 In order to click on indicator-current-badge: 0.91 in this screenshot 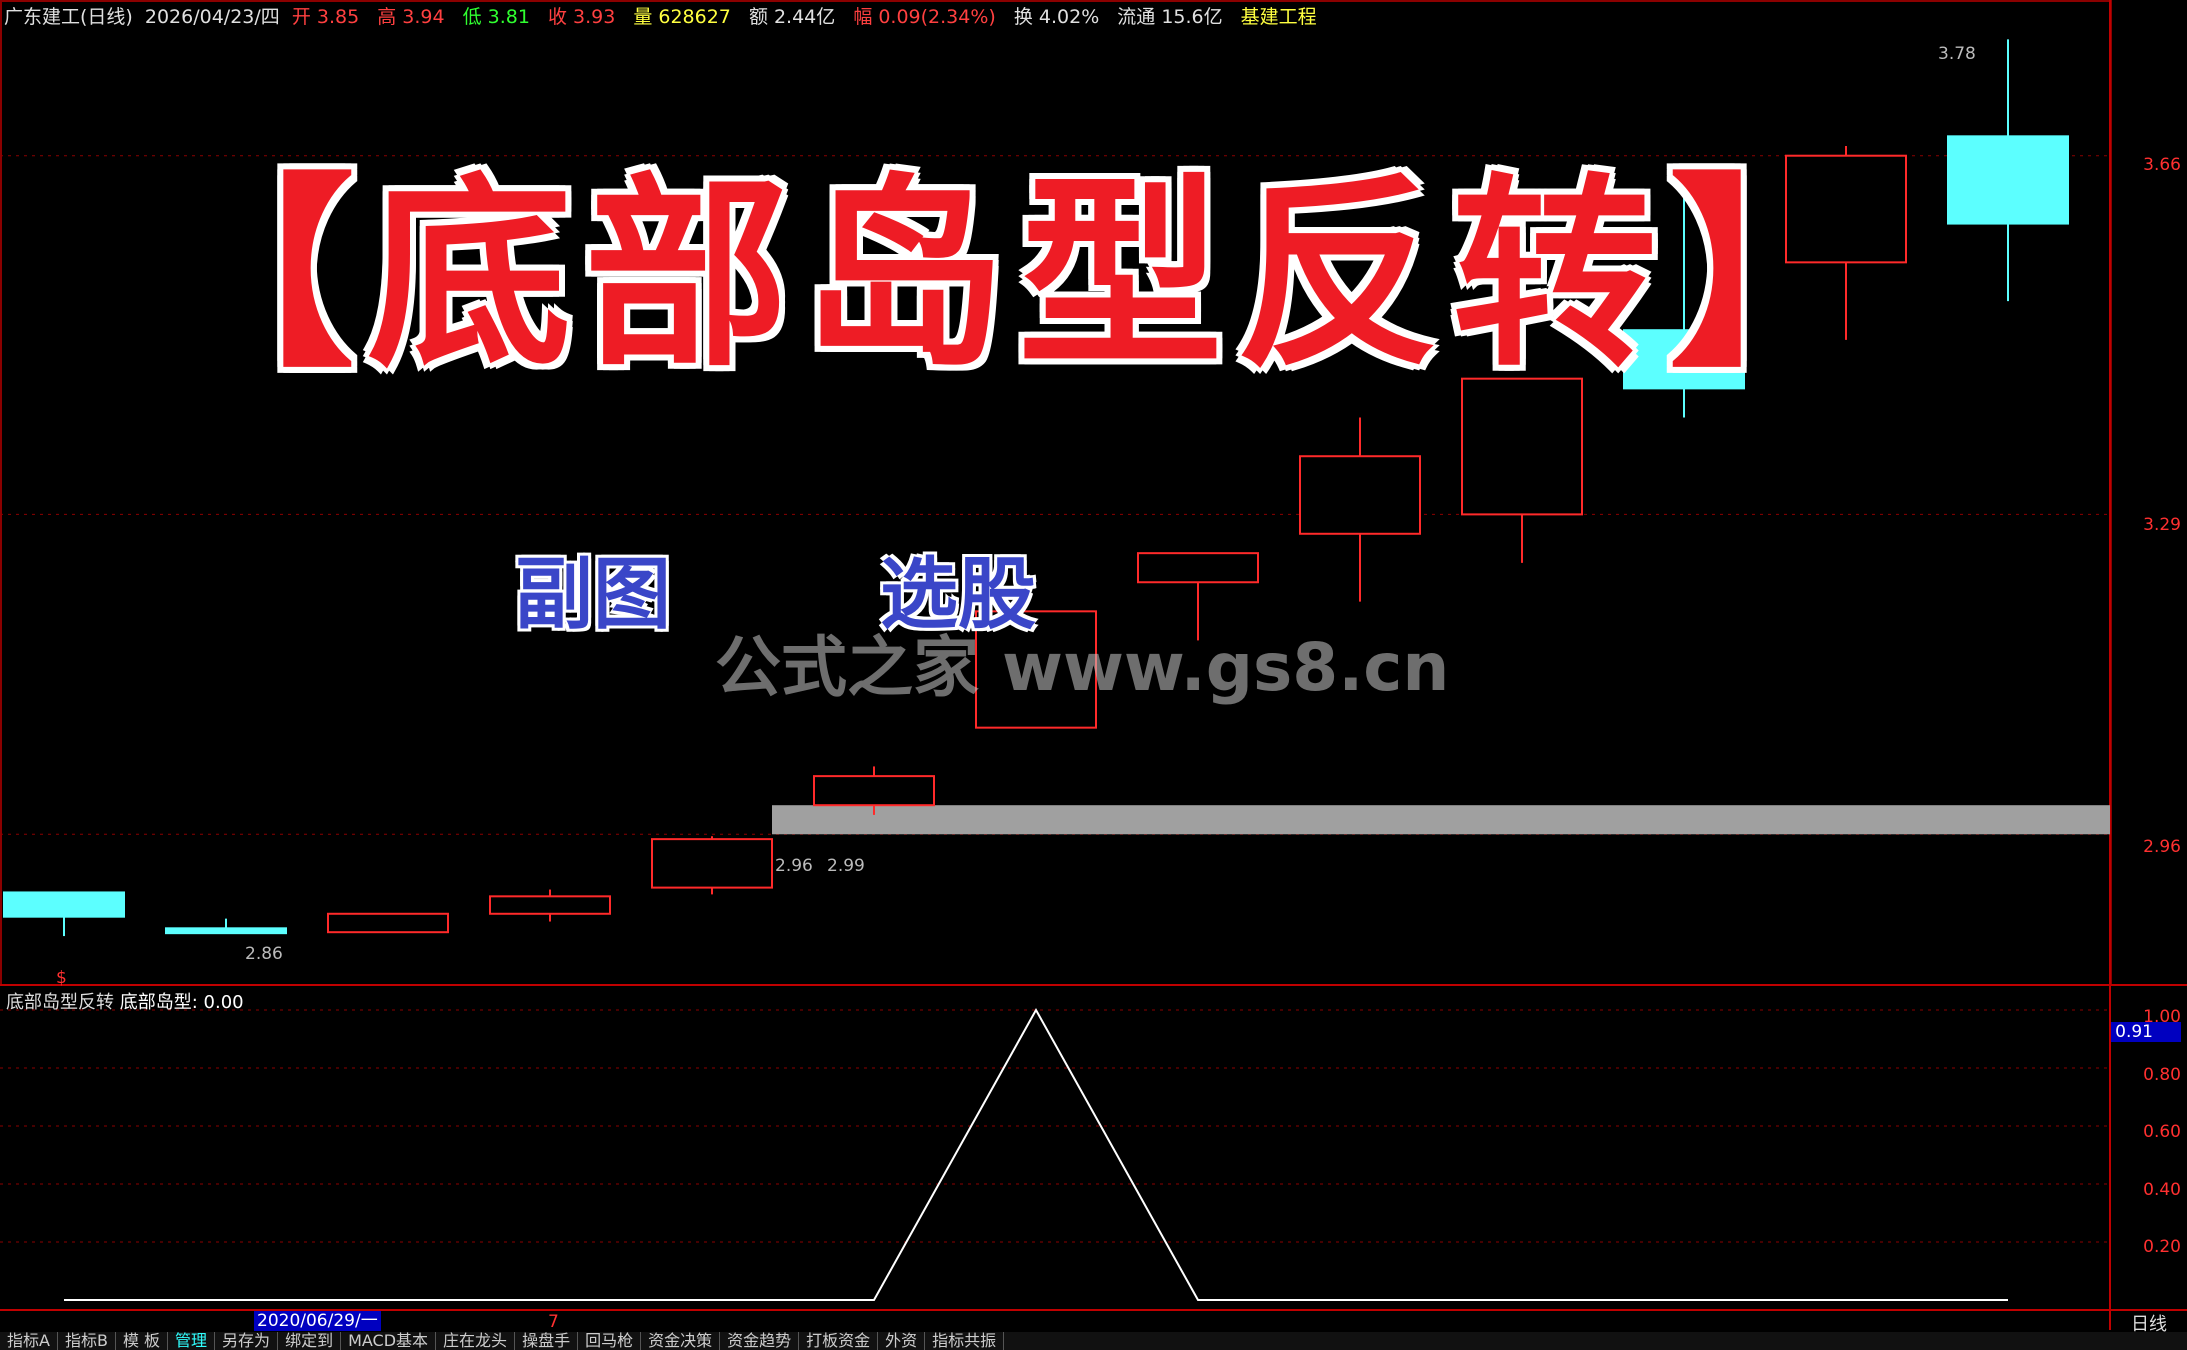, I will do `click(2146, 1032)`.